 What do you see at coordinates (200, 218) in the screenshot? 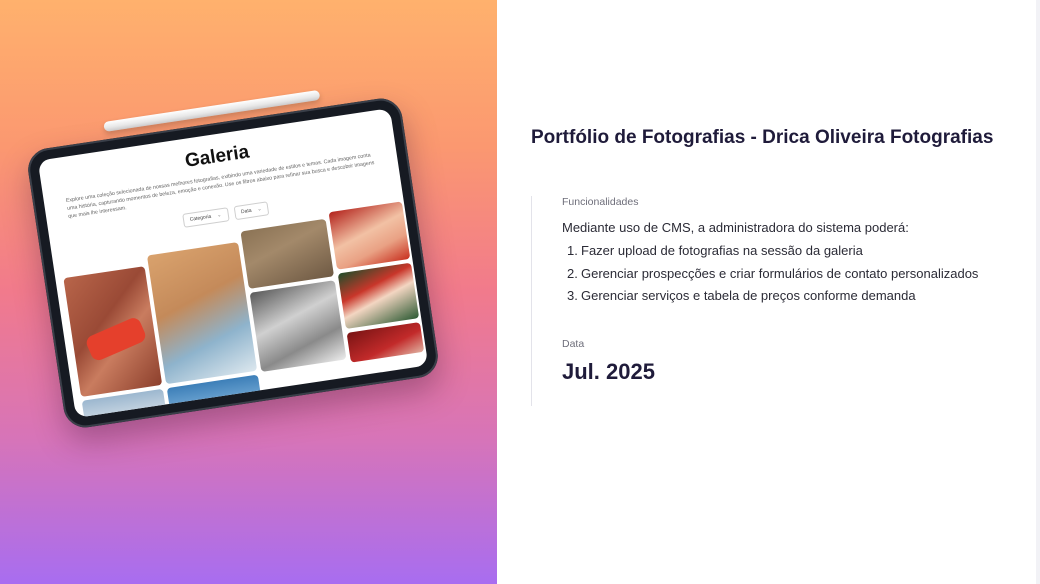
I see `filter-category-label: Categoria` at bounding box center [200, 218].